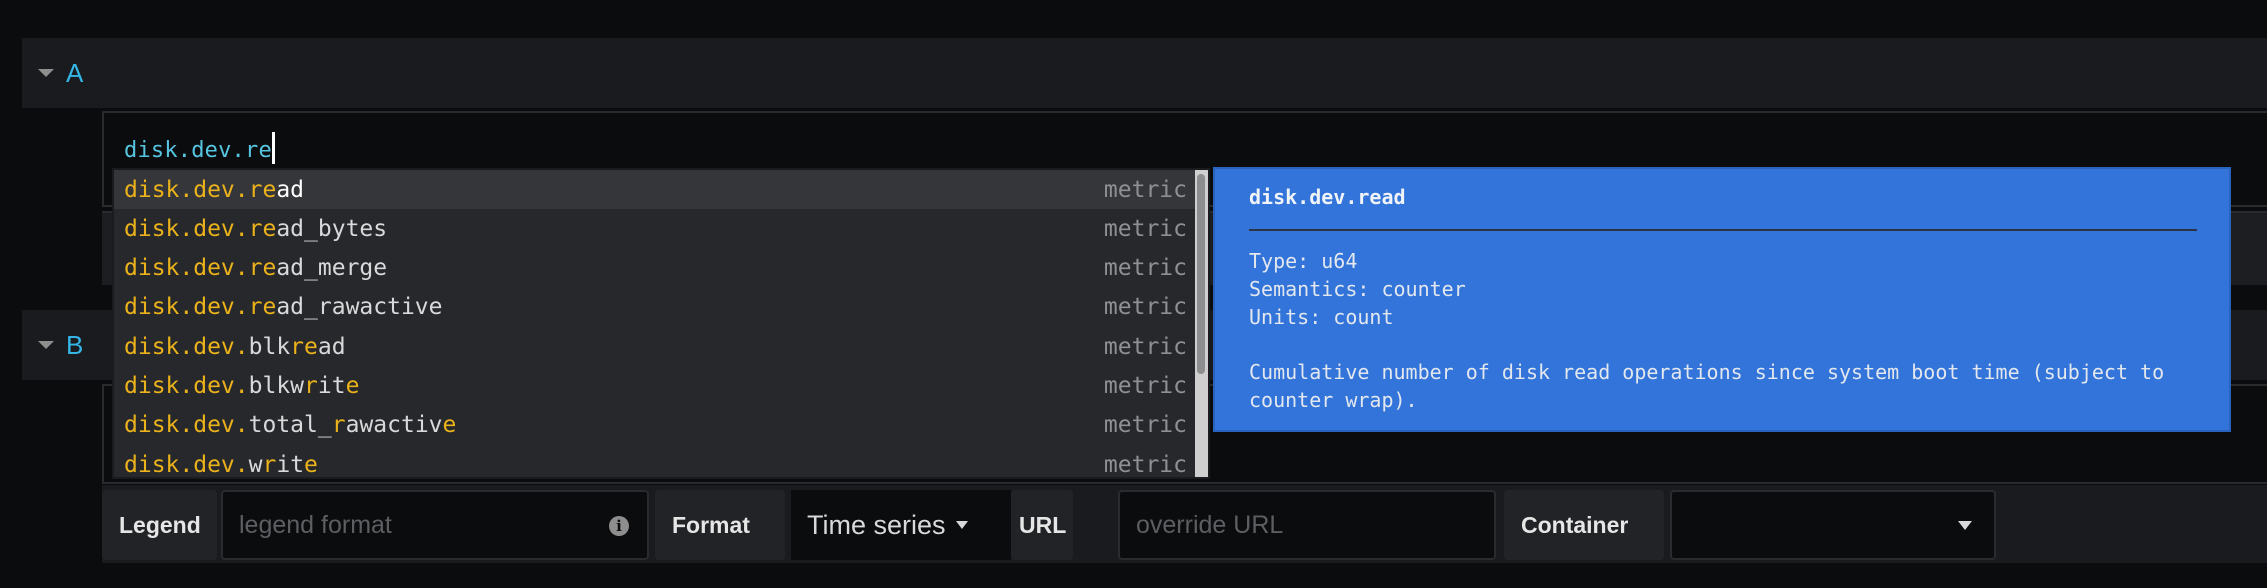 The height and width of the screenshot is (588, 2267). What do you see at coordinates (359, 307) in the screenshot?
I see `label-text: ad_rawactive` at bounding box center [359, 307].